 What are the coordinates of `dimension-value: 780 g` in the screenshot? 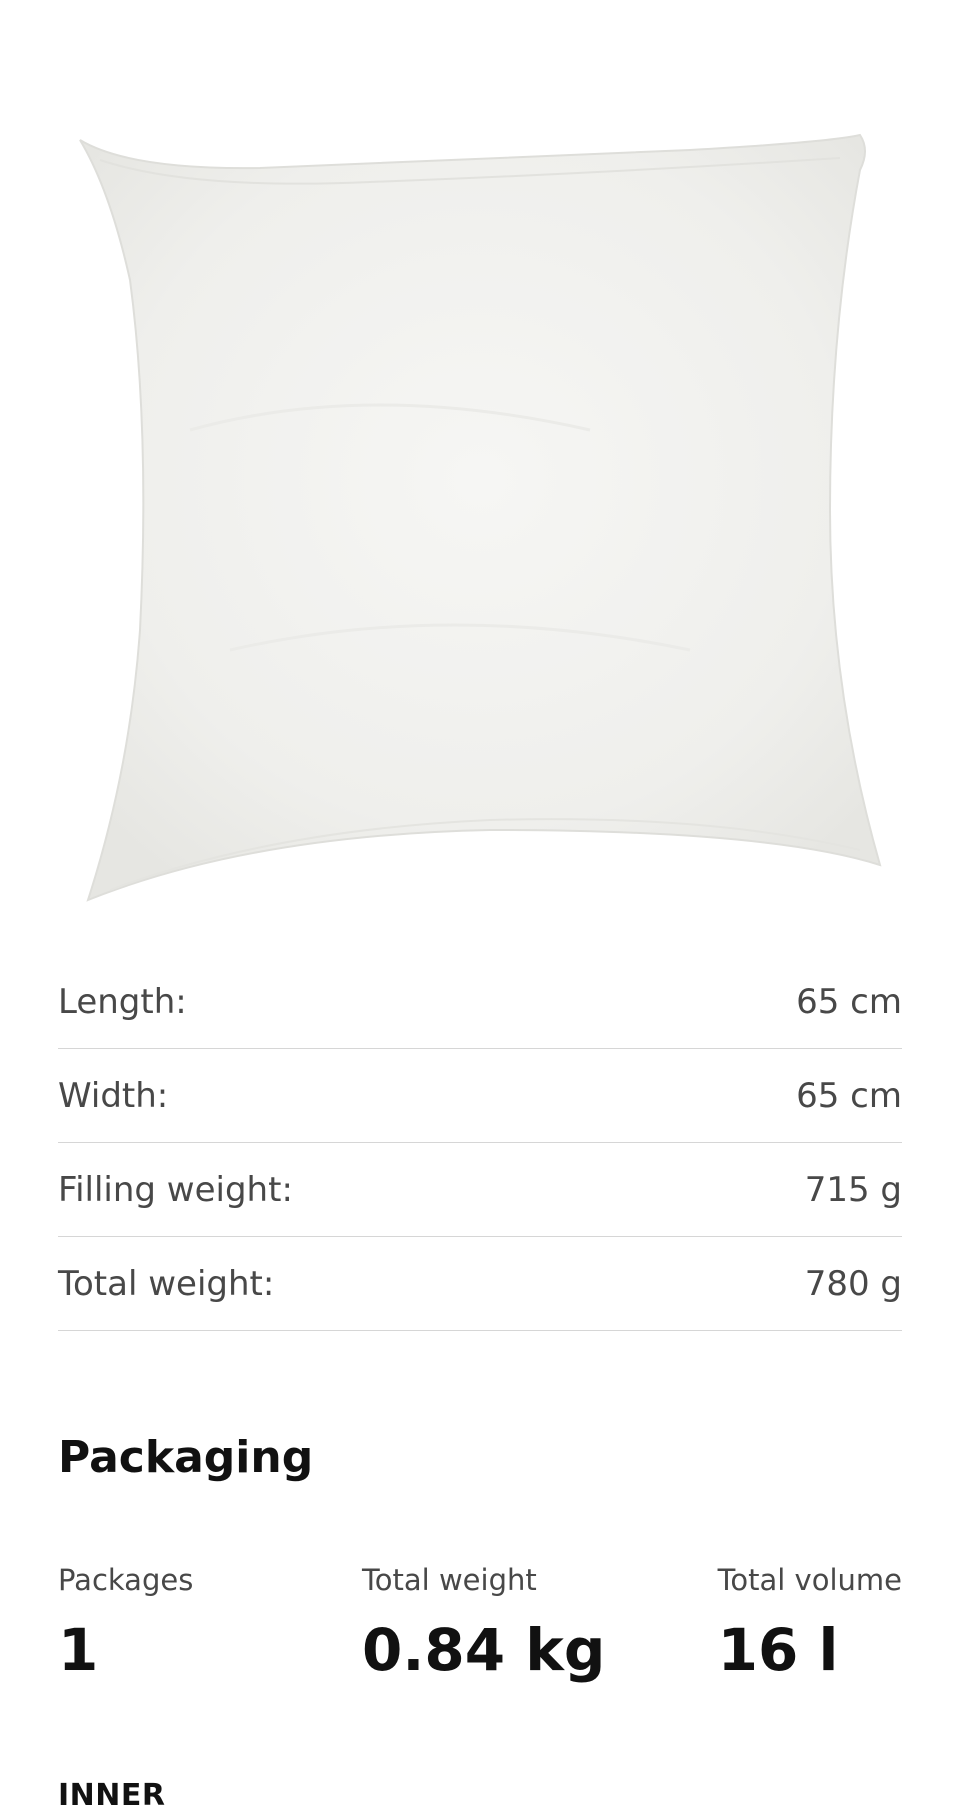 It's located at (853, 1283).